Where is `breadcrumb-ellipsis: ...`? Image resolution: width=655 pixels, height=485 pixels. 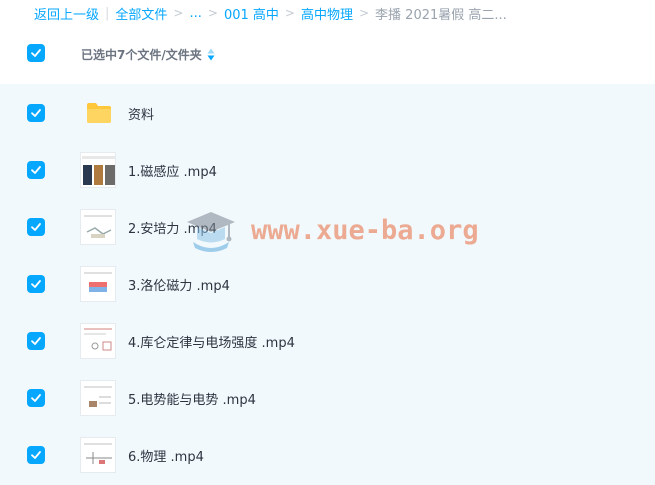
breadcrumb-ellipsis: ... is located at coordinates (195, 13).